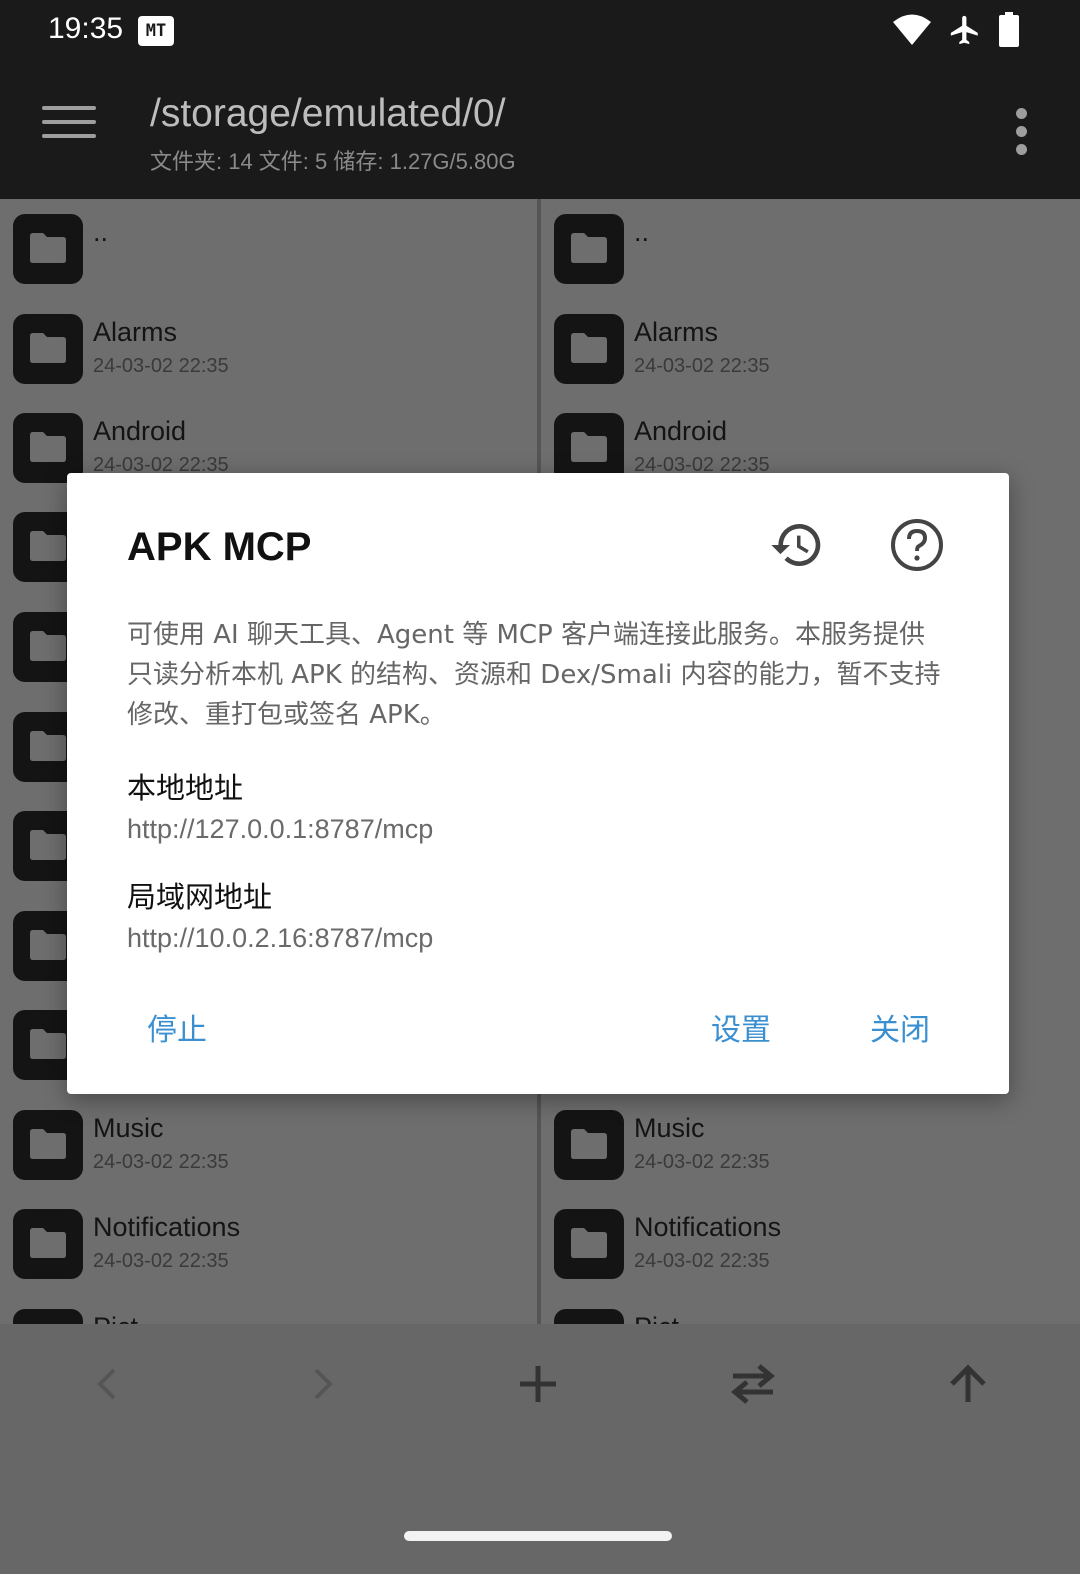 This screenshot has height=1574, width=1080. What do you see at coordinates (797, 545) in the screenshot?
I see `history-icon` at bounding box center [797, 545].